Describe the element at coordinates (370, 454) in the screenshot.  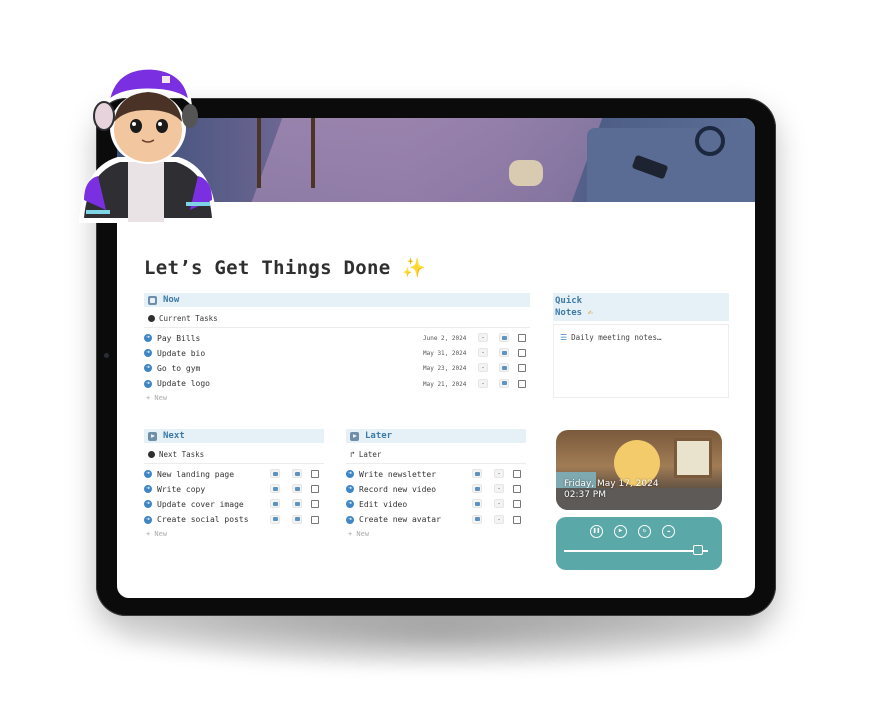
I see `view-tab-label: Later` at that location.